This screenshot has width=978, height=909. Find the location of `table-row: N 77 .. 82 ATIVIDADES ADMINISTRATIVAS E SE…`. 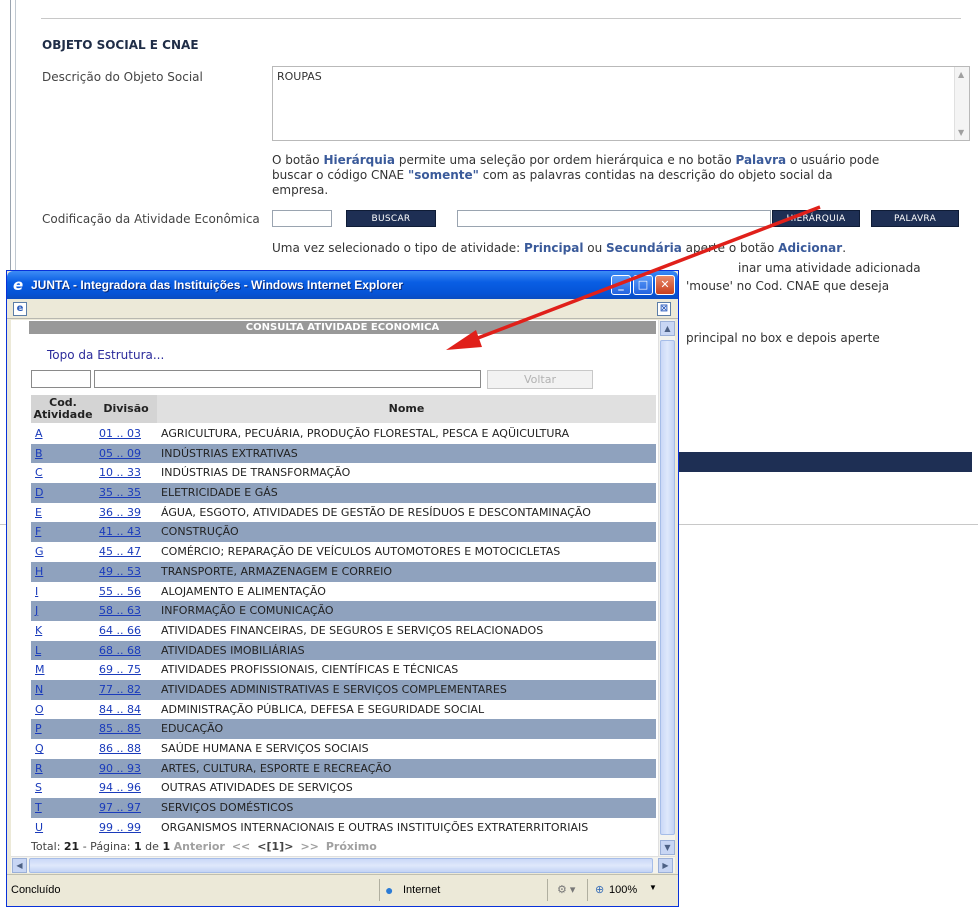

table-row: N 77 .. 82 ATIVIDADES ADMINISTRATIVAS E SE… is located at coordinates (343, 689).